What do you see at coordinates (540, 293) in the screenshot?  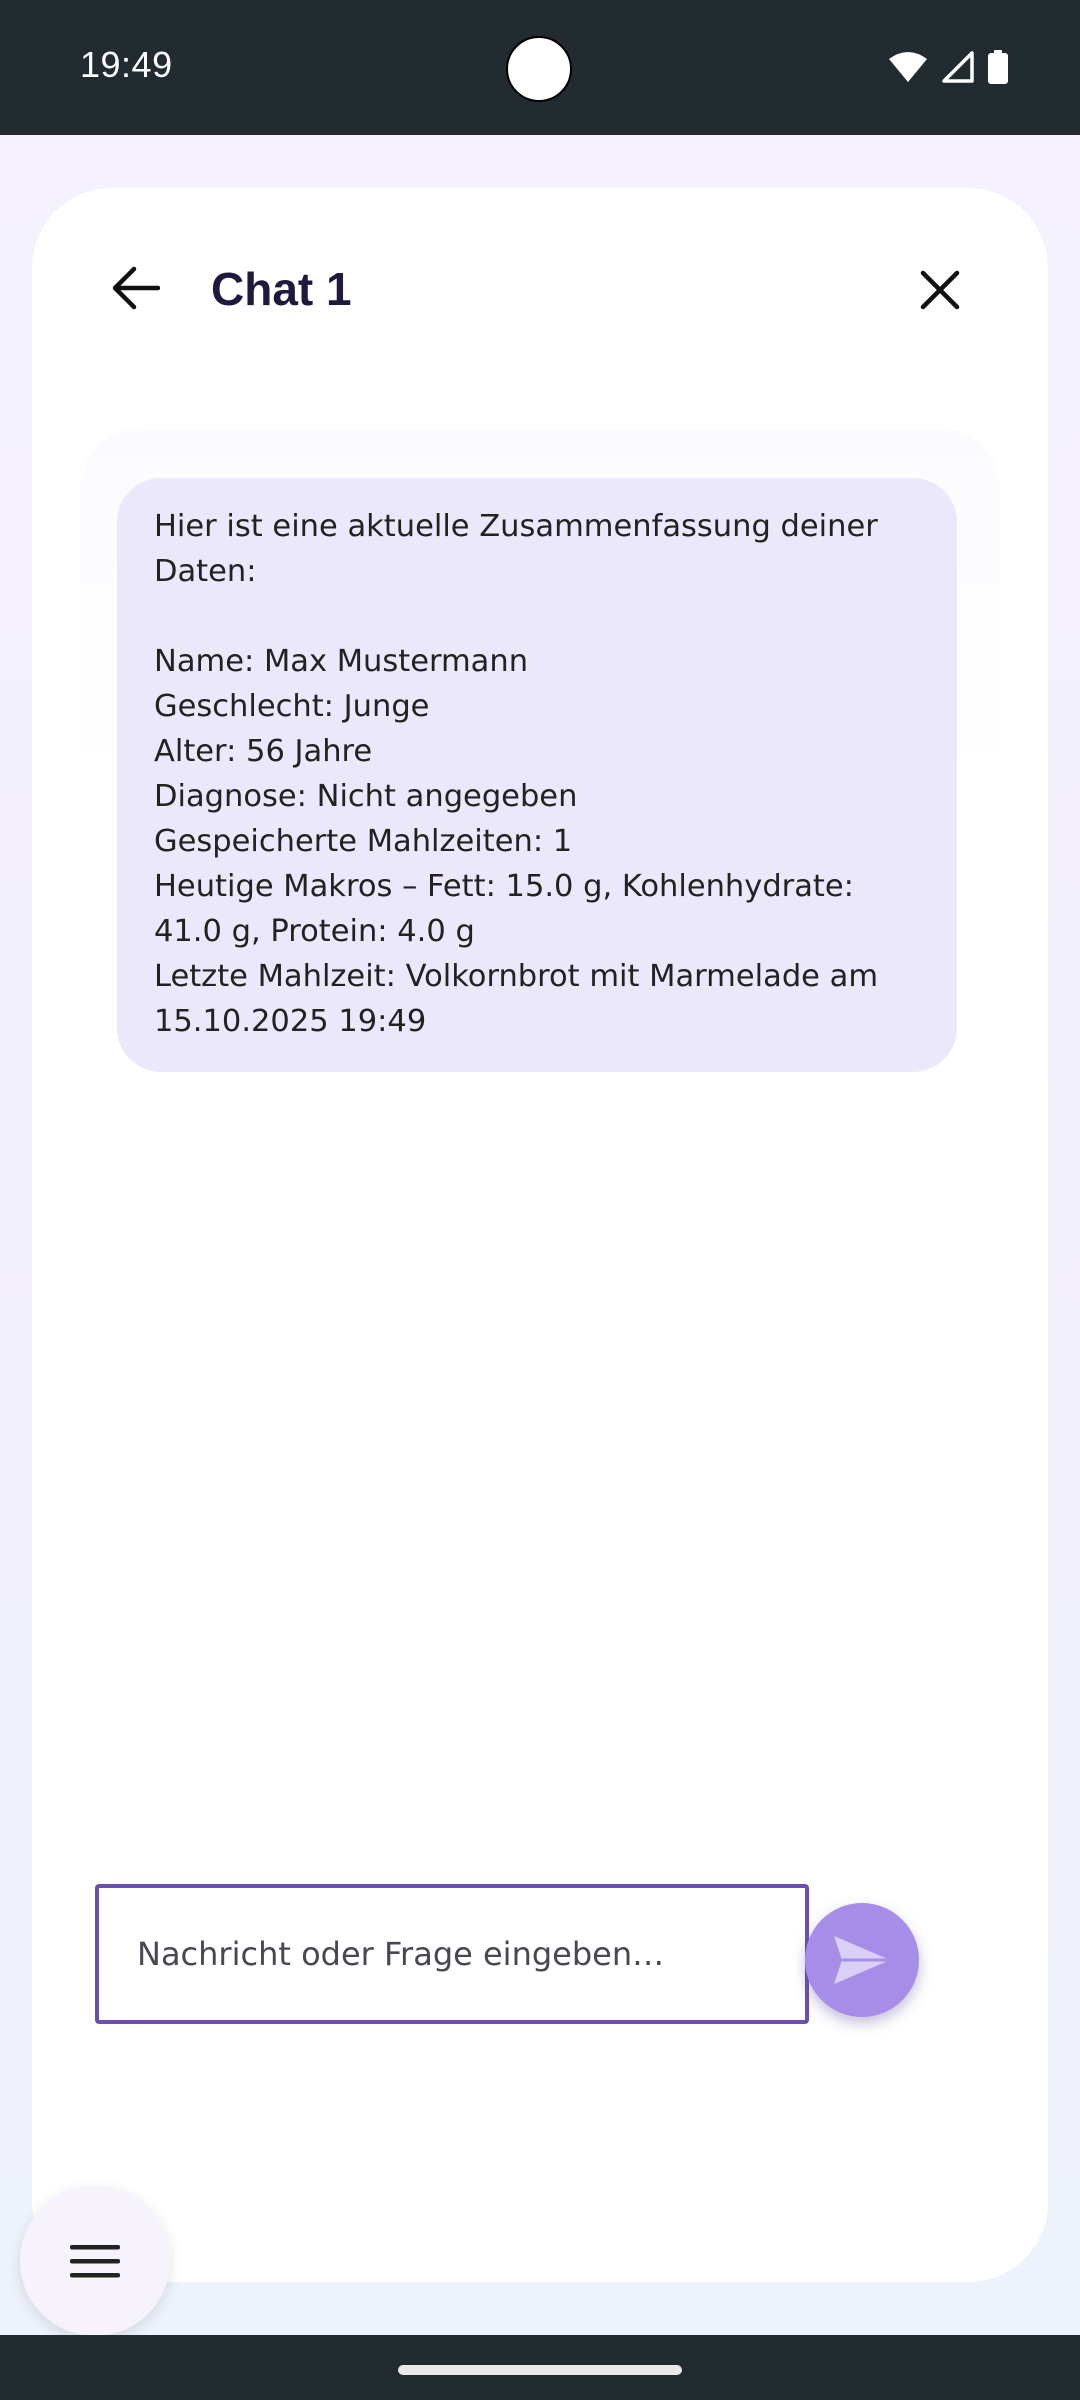 I see `chat-header: Chat 1` at bounding box center [540, 293].